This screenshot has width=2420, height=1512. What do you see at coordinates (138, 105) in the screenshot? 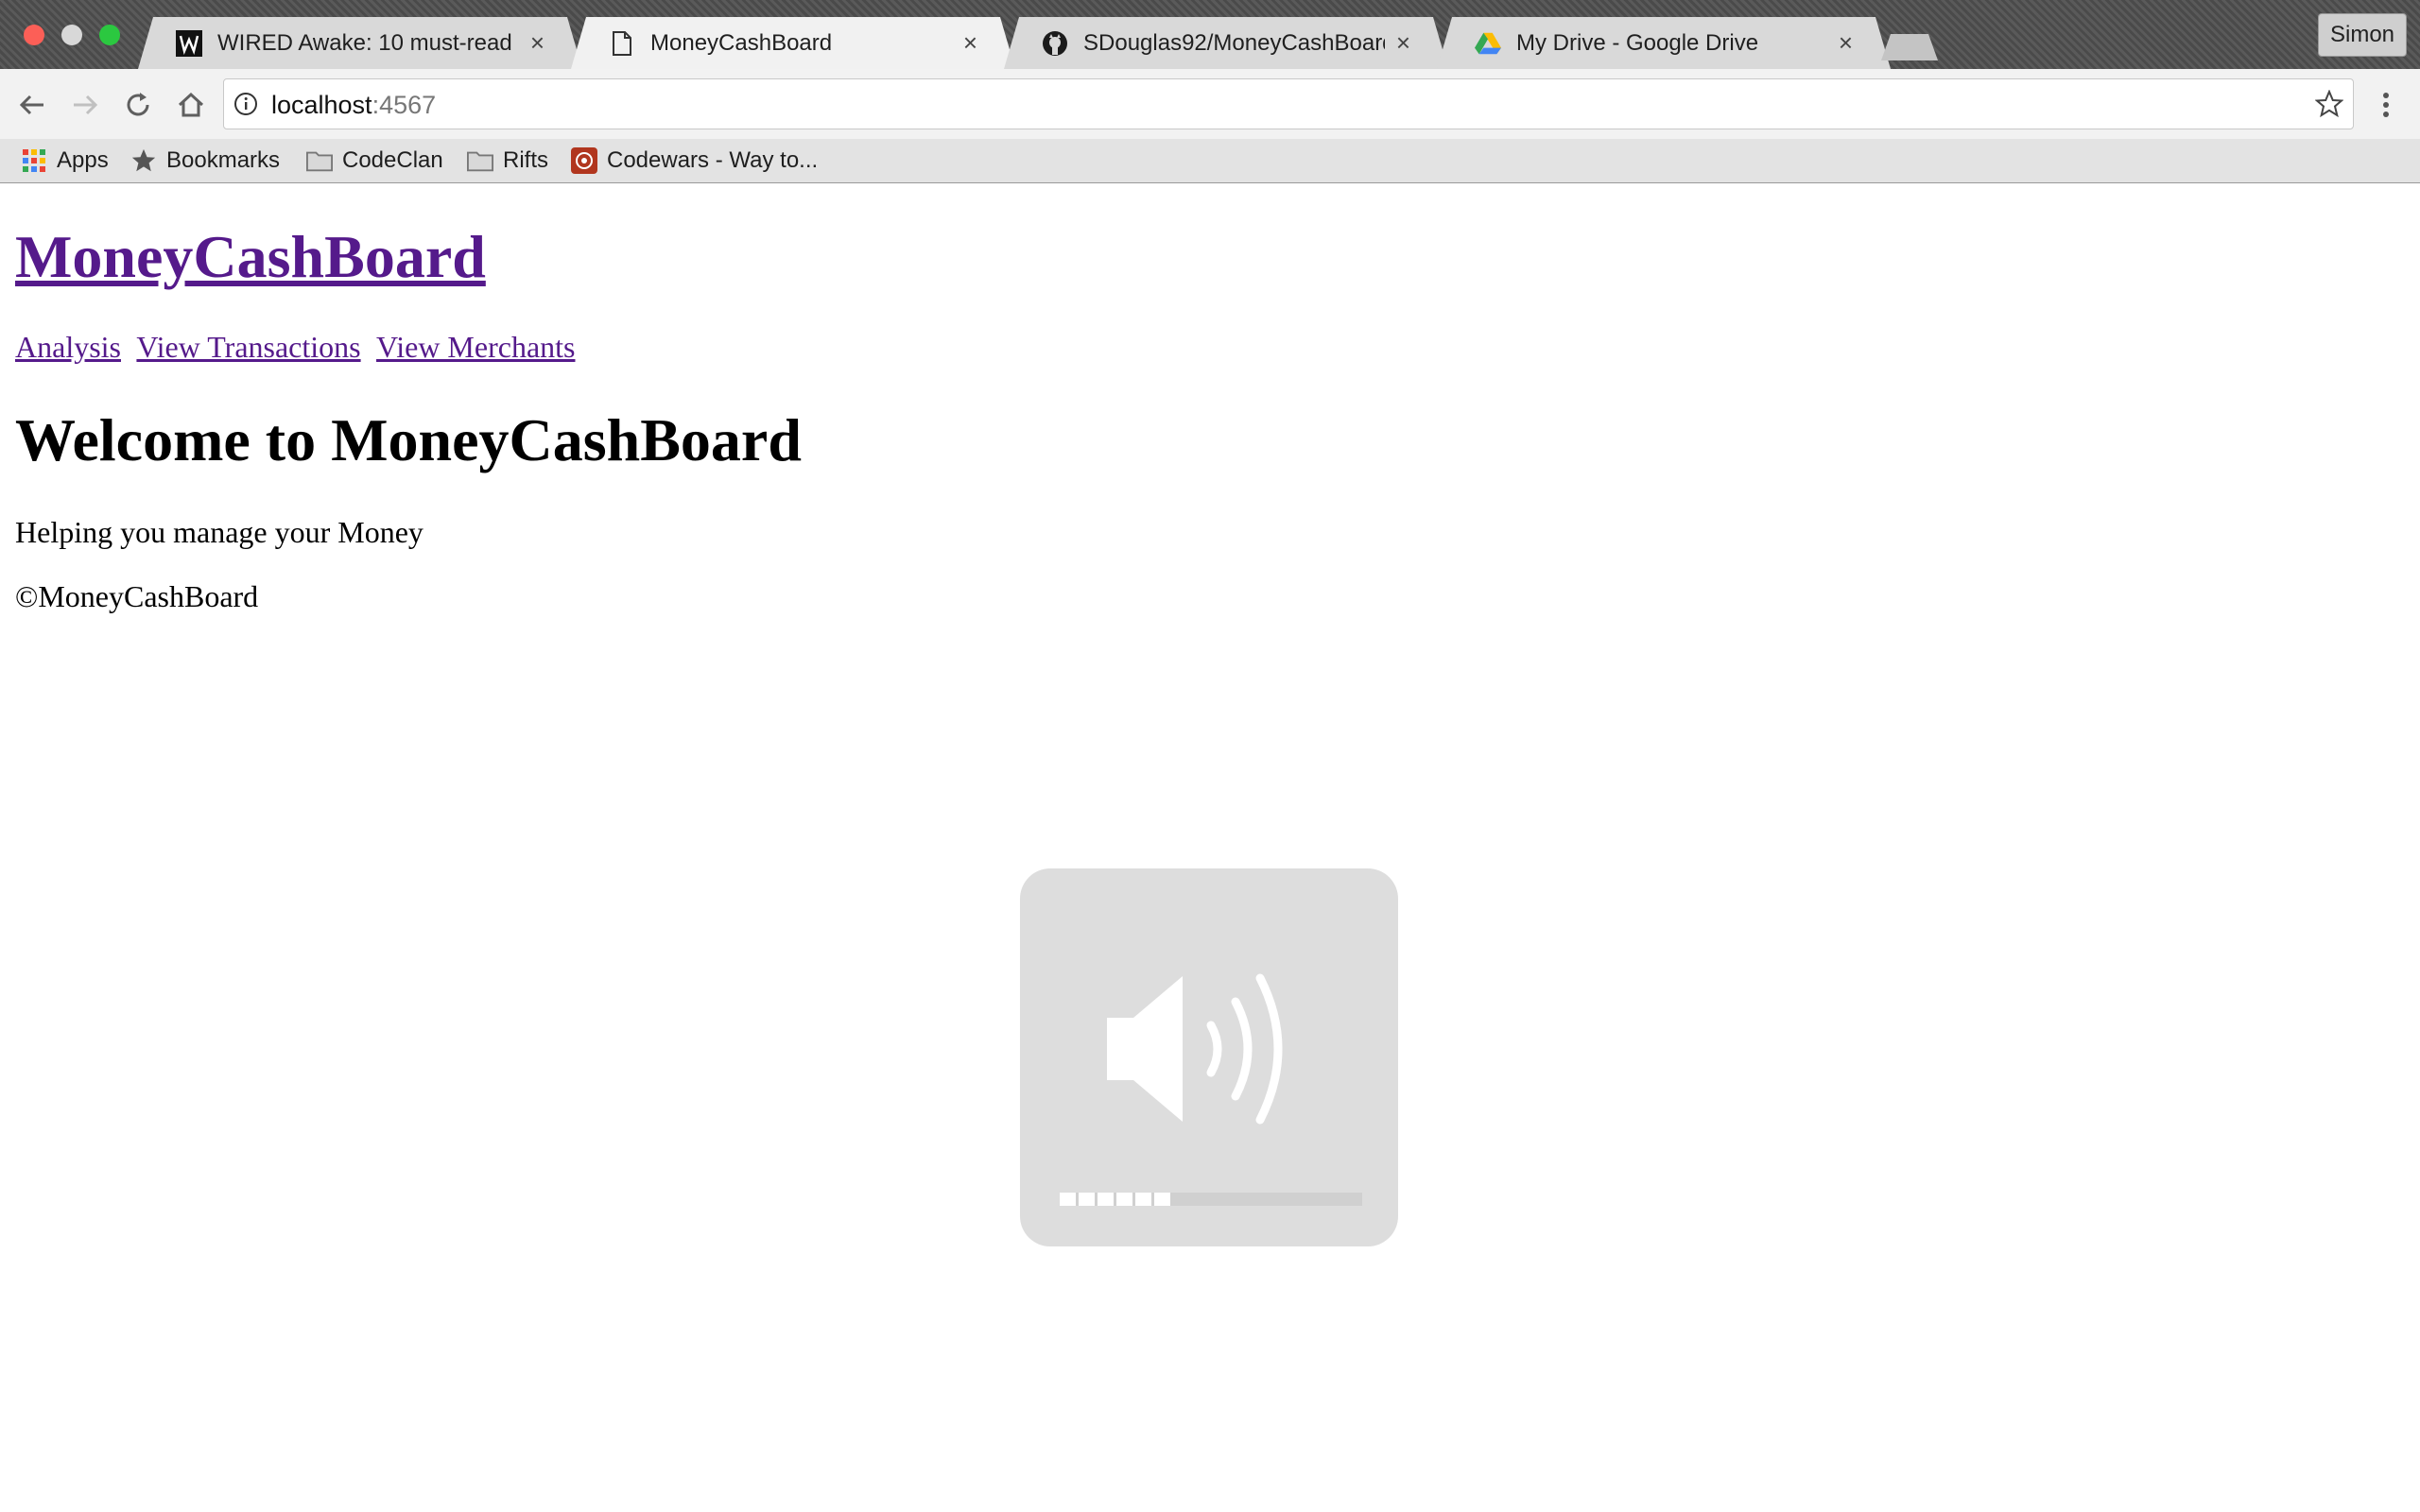
I see `reload-icon` at bounding box center [138, 105].